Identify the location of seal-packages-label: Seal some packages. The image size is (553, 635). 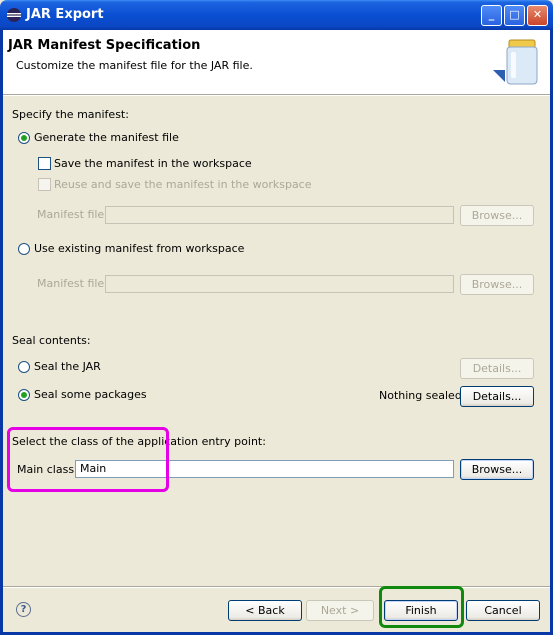
(90, 394).